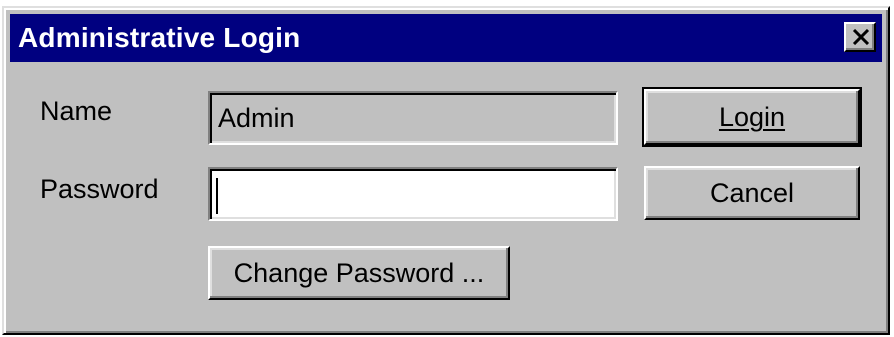 The image size is (894, 337). Describe the element at coordinates (217, 196) in the screenshot. I see `text-cursor` at that location.